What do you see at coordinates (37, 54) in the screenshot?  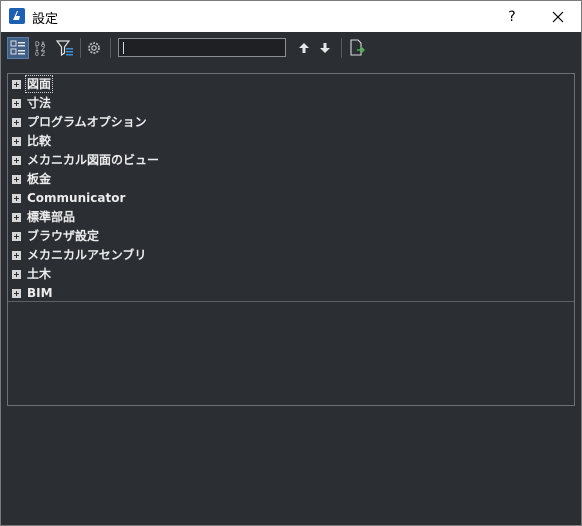 I see `svg-text: 0` at bounding box center [37, 54].